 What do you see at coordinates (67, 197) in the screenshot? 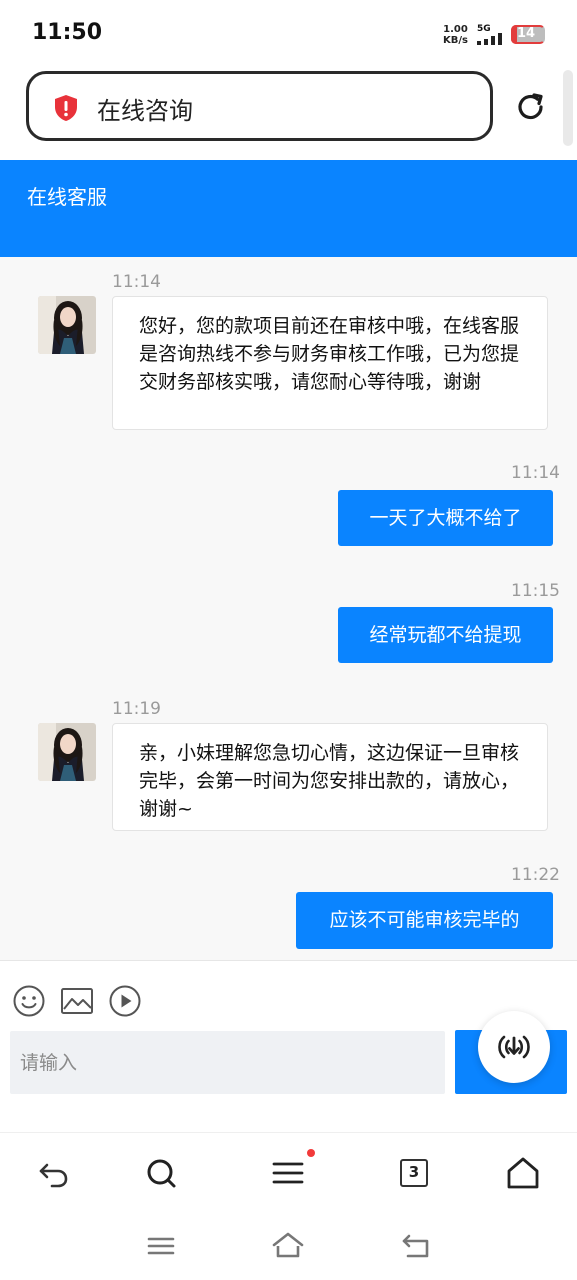
I see `chat-title: 在线客服` at bounding box center [67, 197].